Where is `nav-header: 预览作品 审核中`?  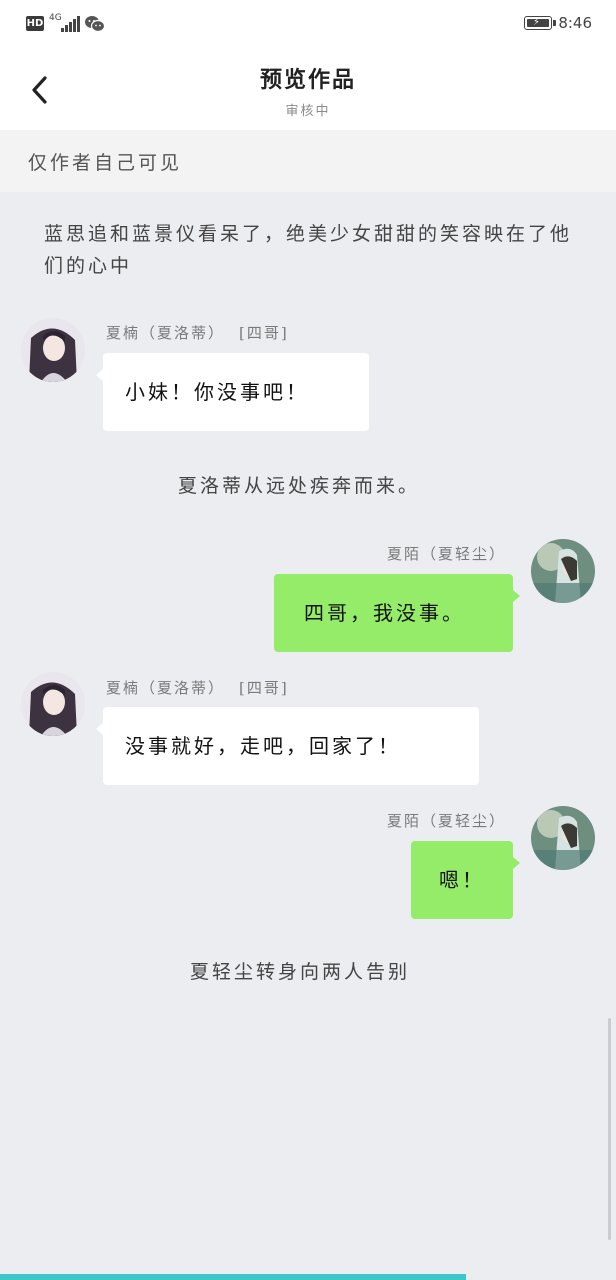
nav-header: 预览作品 审核中 is located at coordinates (308, 90).